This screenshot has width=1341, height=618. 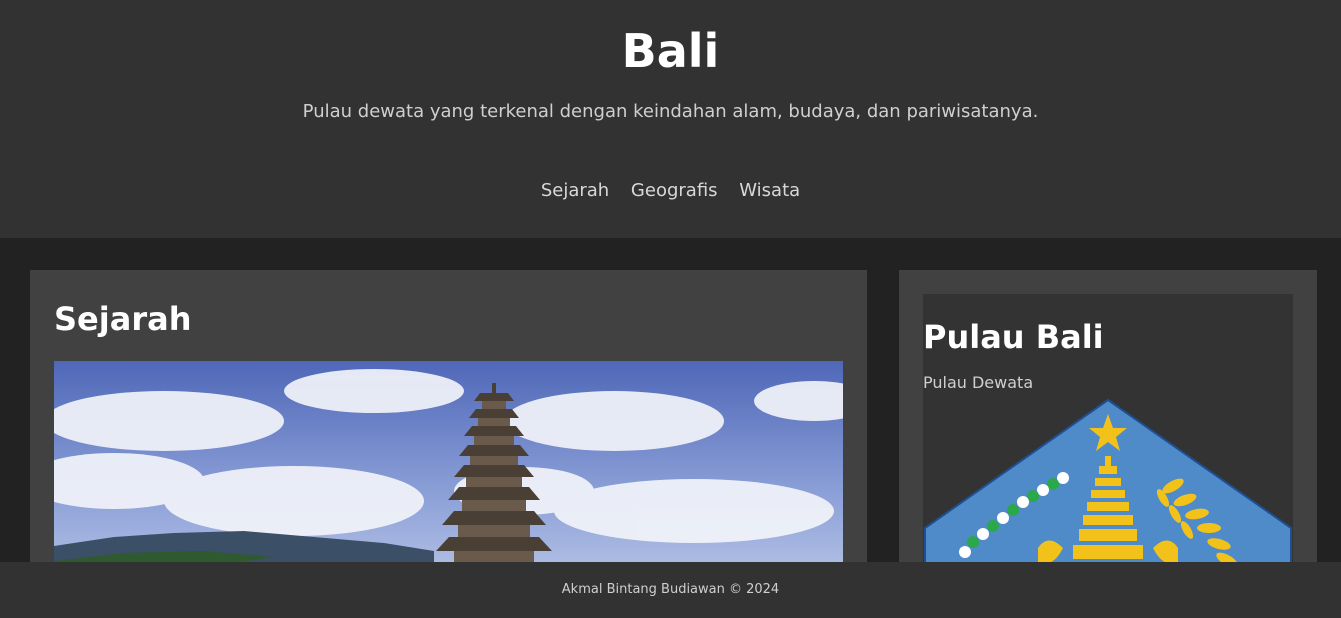 I want to click on main-nav: Sejarah Geografis Wisata, so click(x=670, y=191).